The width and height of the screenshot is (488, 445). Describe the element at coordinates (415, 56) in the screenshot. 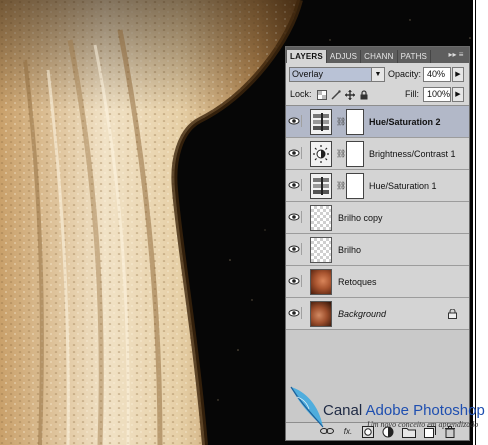

I see `tab-paths: PATHS` at that location.